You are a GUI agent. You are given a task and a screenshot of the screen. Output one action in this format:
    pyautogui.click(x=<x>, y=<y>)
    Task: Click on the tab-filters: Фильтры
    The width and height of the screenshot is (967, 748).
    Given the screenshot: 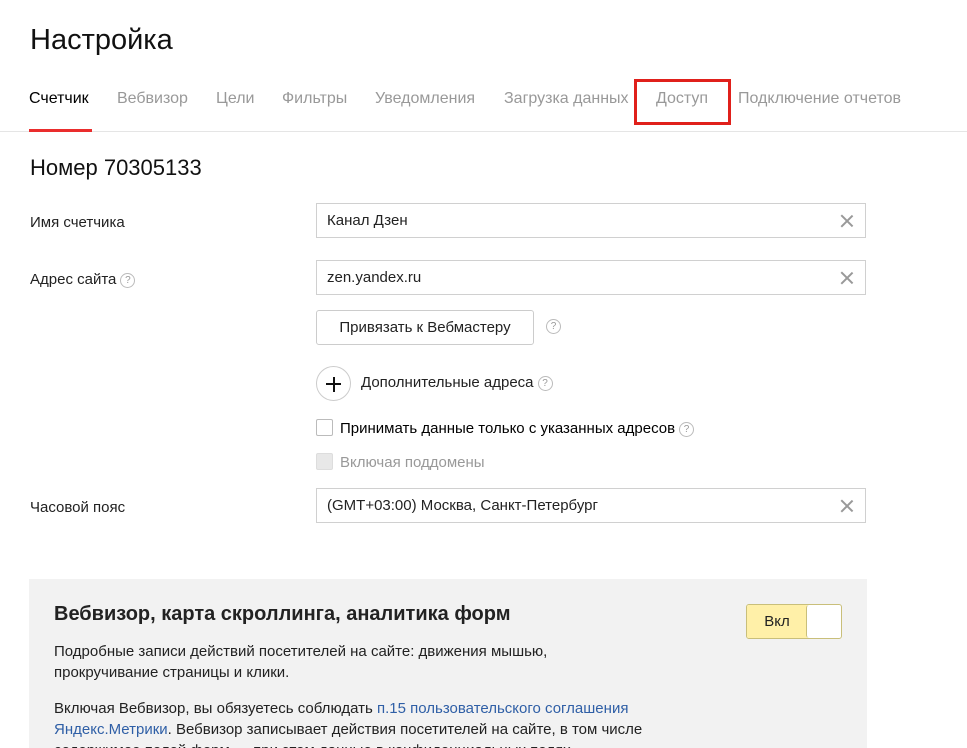 What is the action you would take?
    pyautogui.click(x=314, y=99)
    